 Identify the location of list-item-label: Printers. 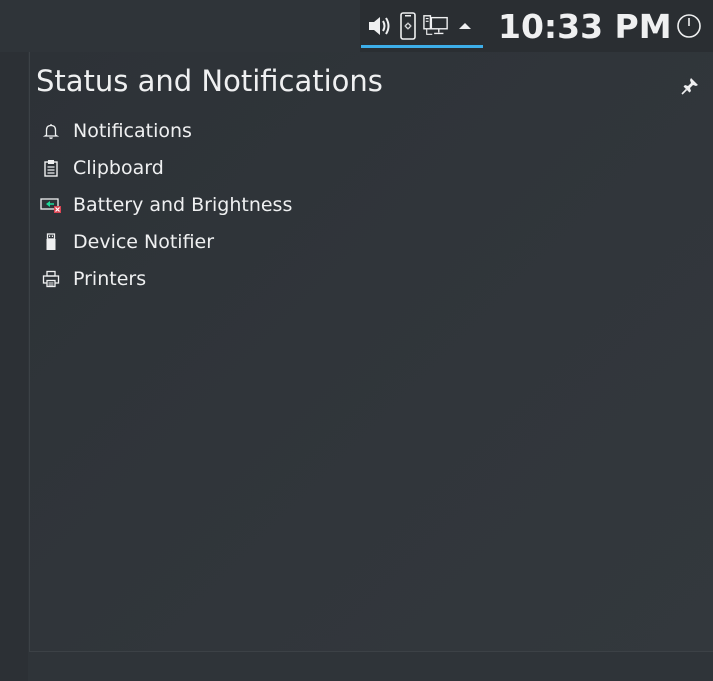
(110, 278).